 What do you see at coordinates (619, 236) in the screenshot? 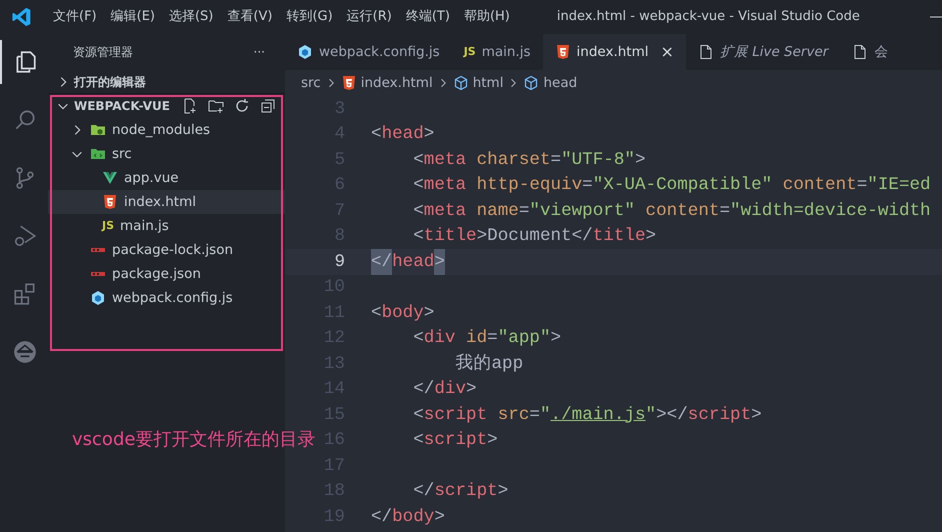
I see `tag-name: title` at bounding box center [619, 236].